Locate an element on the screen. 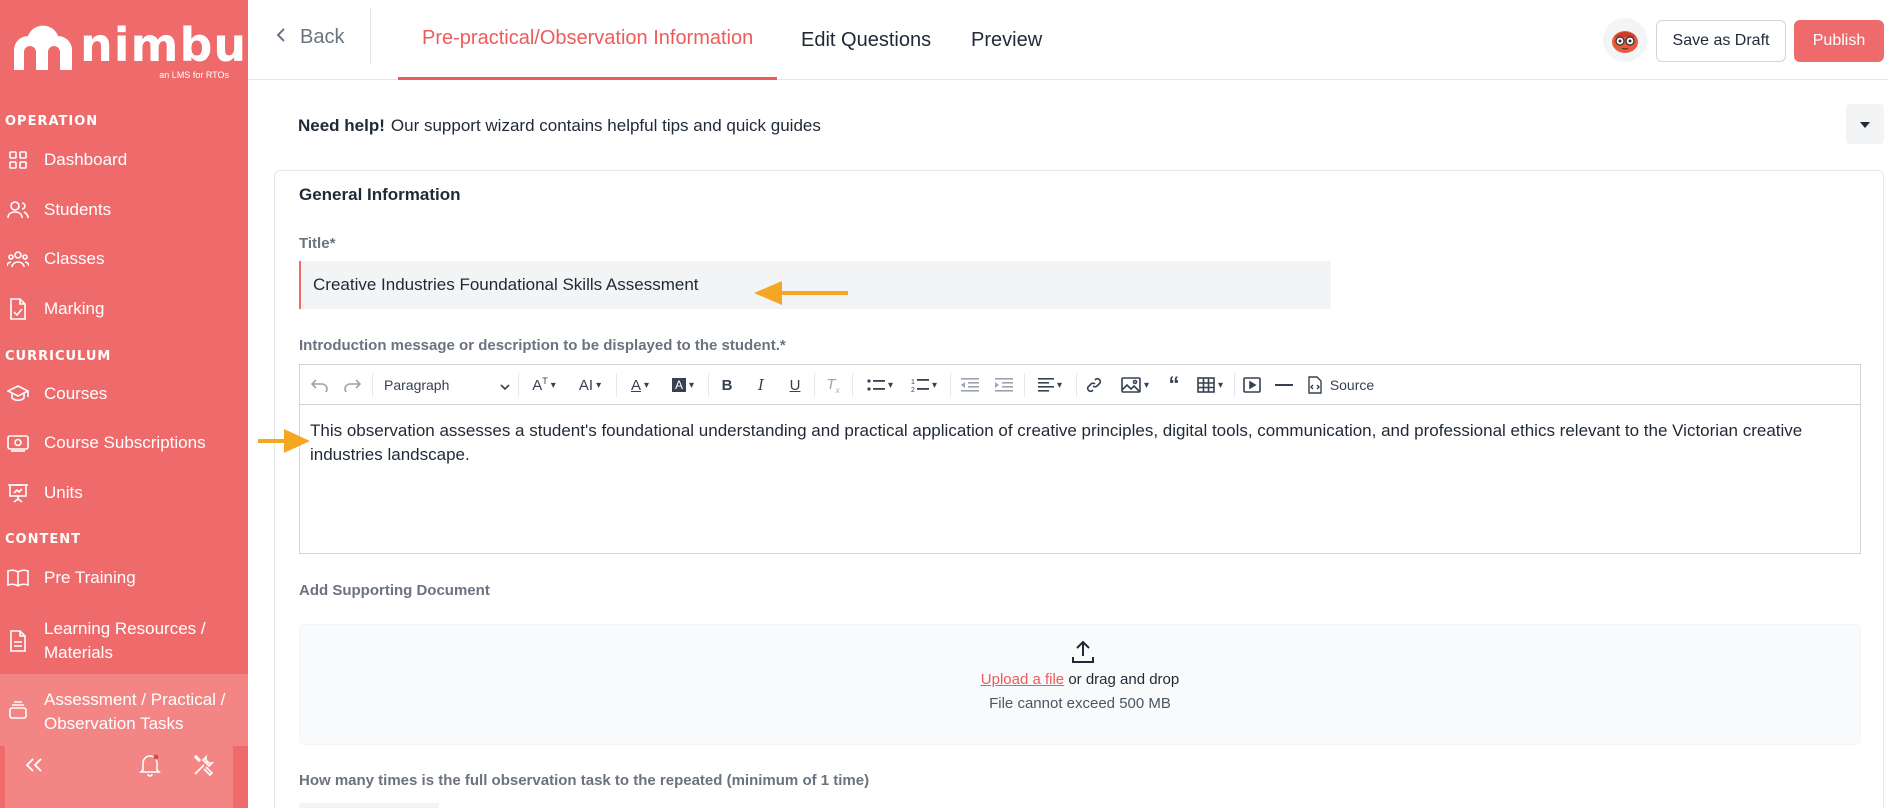  sidebar-item-students: Students is located at coordinates (124, 210).